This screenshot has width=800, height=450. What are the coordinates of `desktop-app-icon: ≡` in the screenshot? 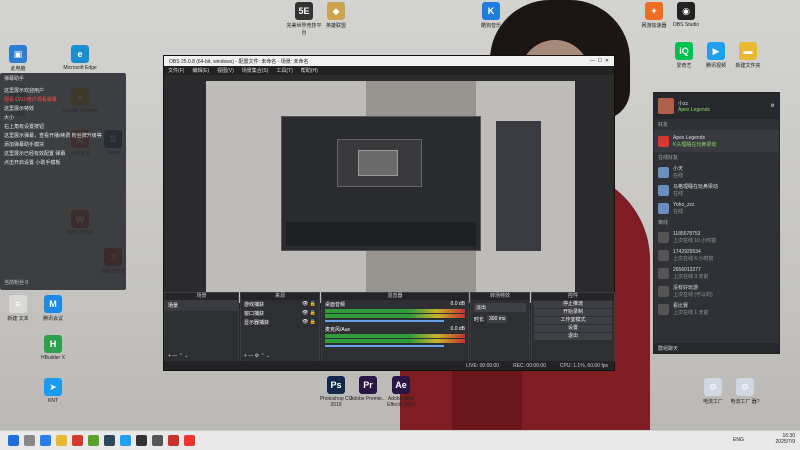 It's located at (18, 304).